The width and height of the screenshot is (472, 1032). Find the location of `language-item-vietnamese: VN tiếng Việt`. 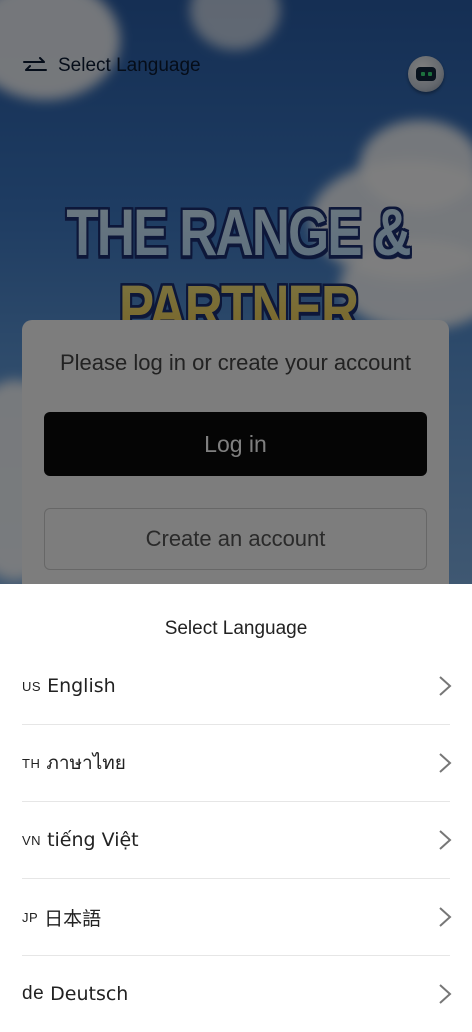

language-item-vietnamese: VN tiếng Việt is located at coordinates (237, 840).